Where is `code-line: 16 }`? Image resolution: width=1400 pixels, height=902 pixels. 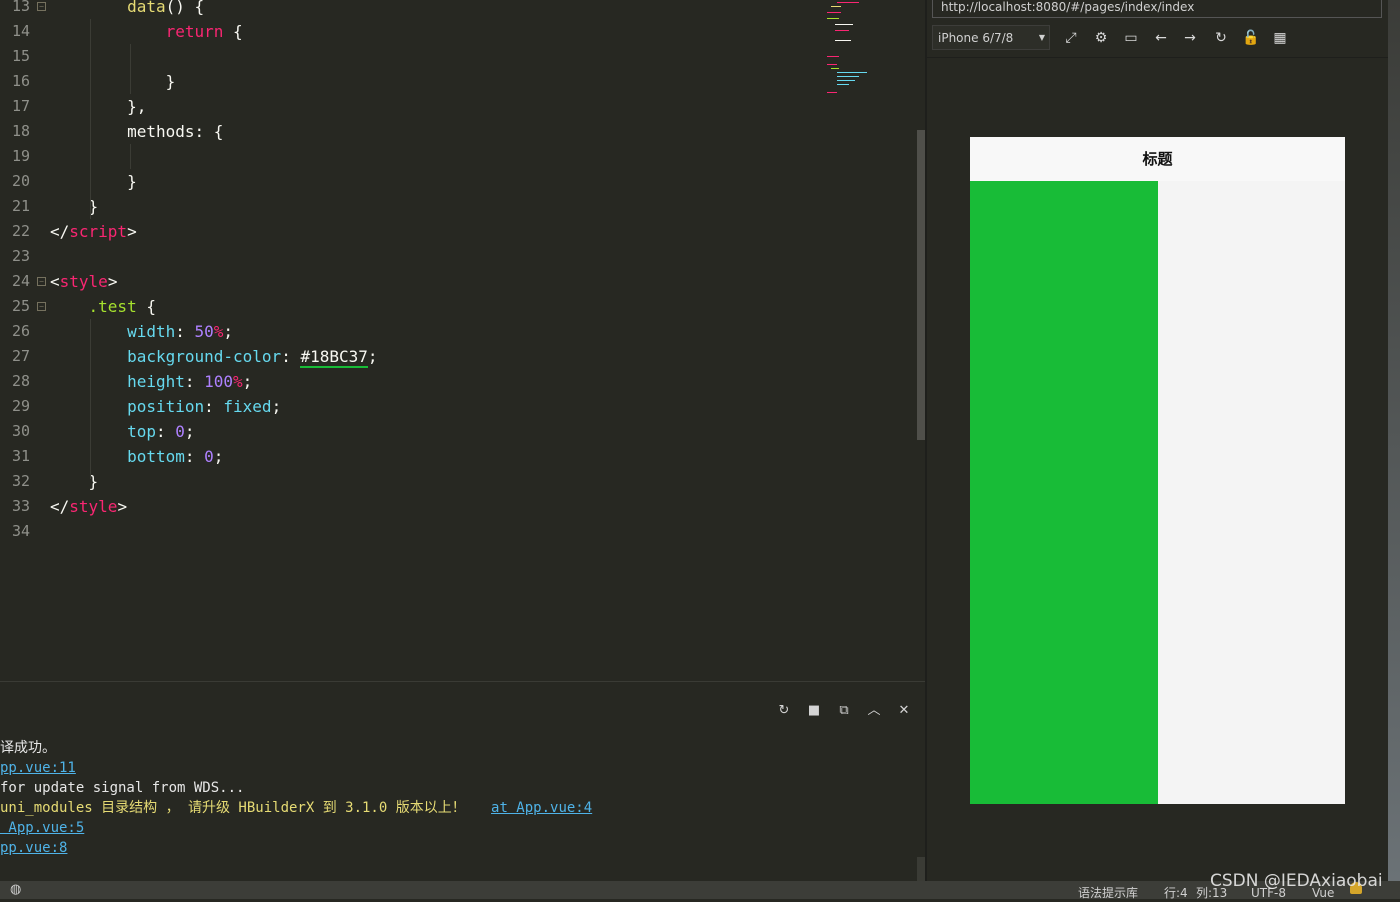 code-line: 16 } is located at coordinates (410, 81).